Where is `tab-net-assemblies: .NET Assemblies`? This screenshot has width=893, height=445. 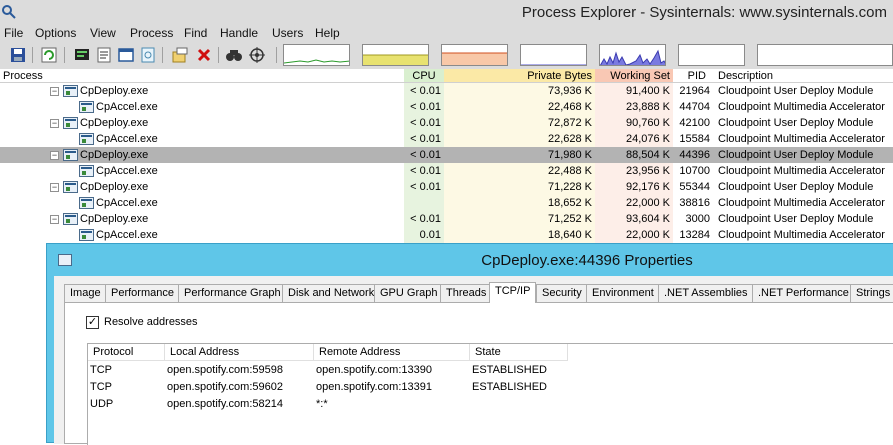 tab-net-assemblies: .NET Assemblies is located at coordinates (706, 293).